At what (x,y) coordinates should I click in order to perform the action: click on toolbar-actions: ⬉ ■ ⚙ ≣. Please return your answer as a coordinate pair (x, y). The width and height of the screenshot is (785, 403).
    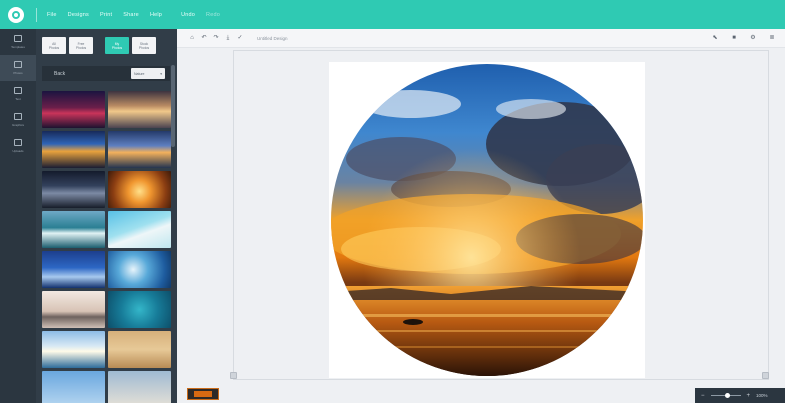
    Looking at the image, I should click on (740, 38).